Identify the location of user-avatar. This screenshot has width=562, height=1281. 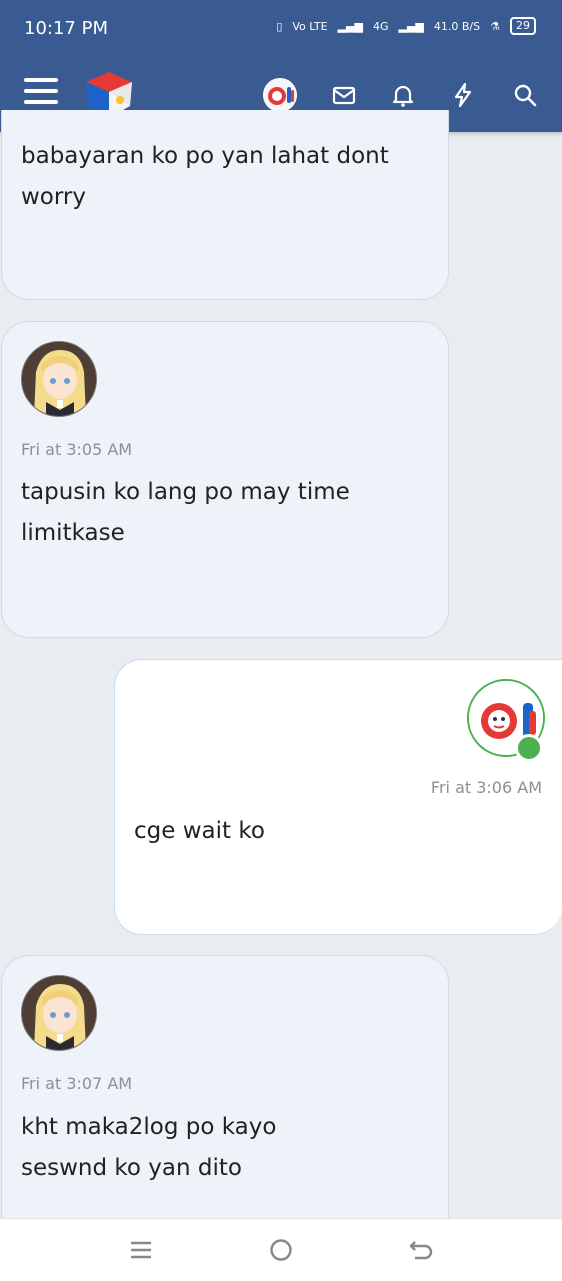
(280, 95).